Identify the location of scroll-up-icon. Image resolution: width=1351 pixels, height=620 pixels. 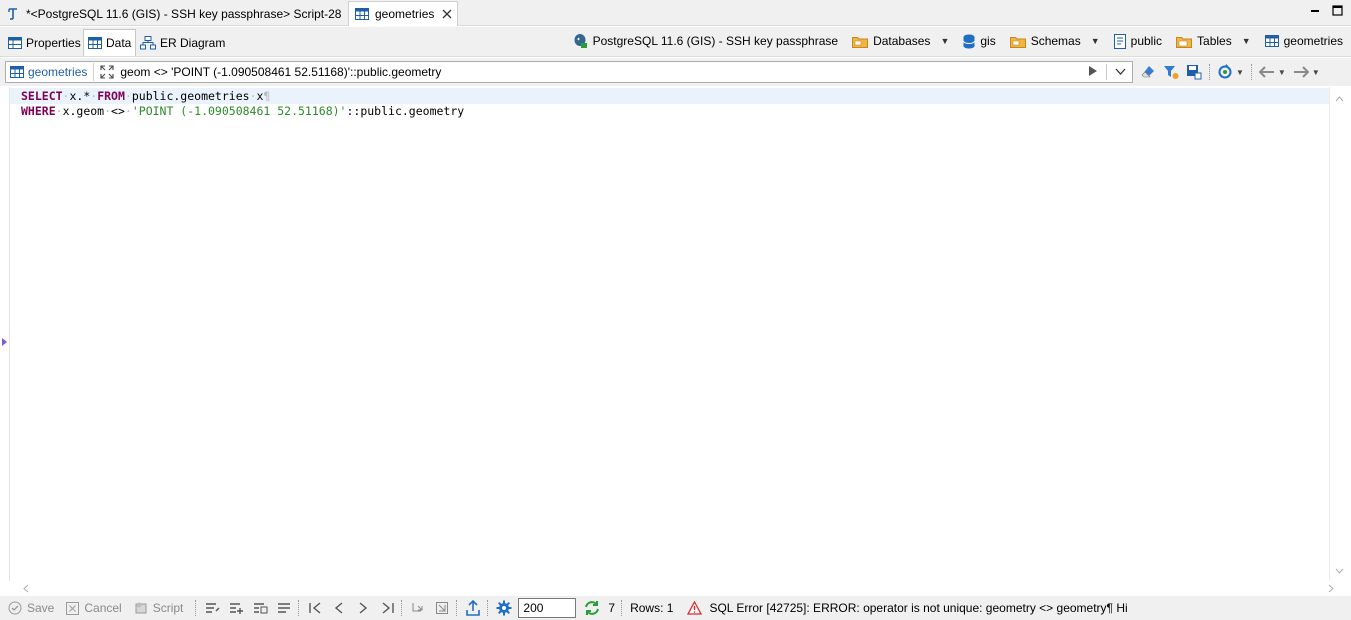
(1339, 98).